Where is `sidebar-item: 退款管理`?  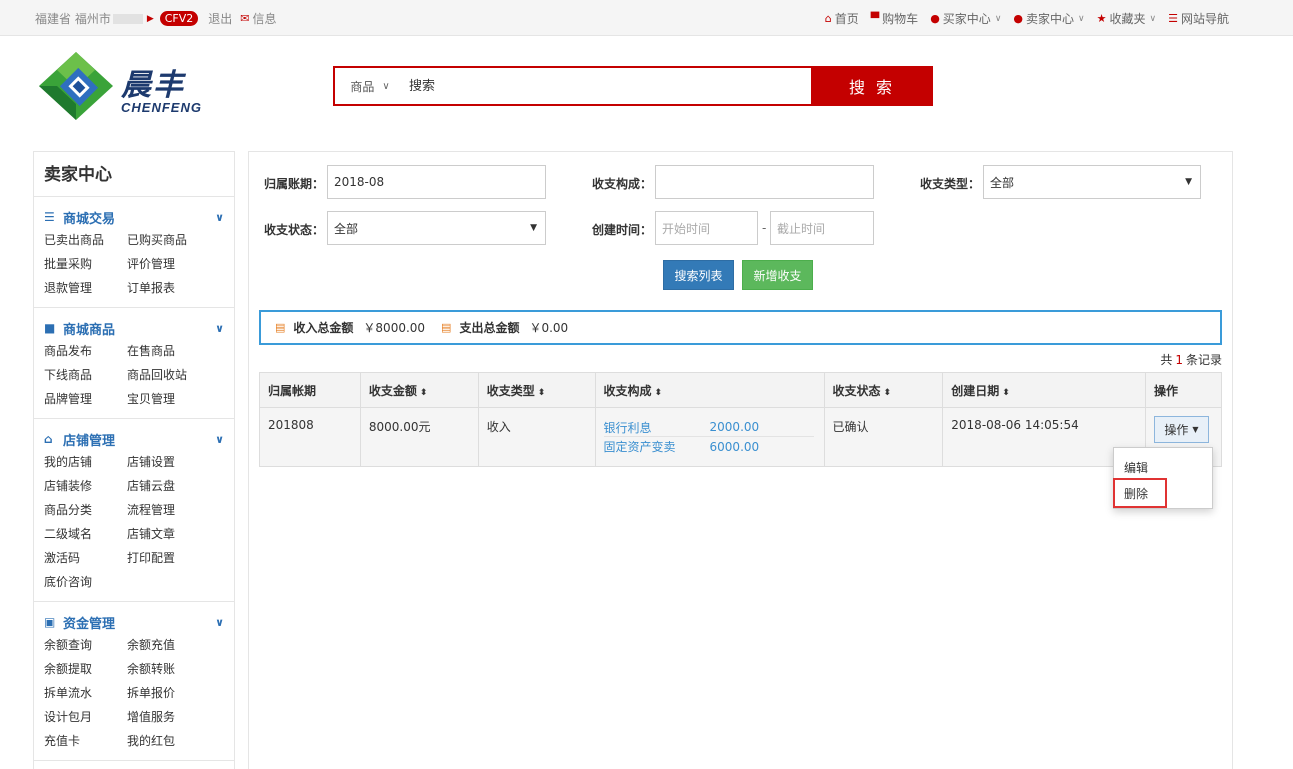 sidebar-item: 退款管理 is located at coordinates (85, 288).